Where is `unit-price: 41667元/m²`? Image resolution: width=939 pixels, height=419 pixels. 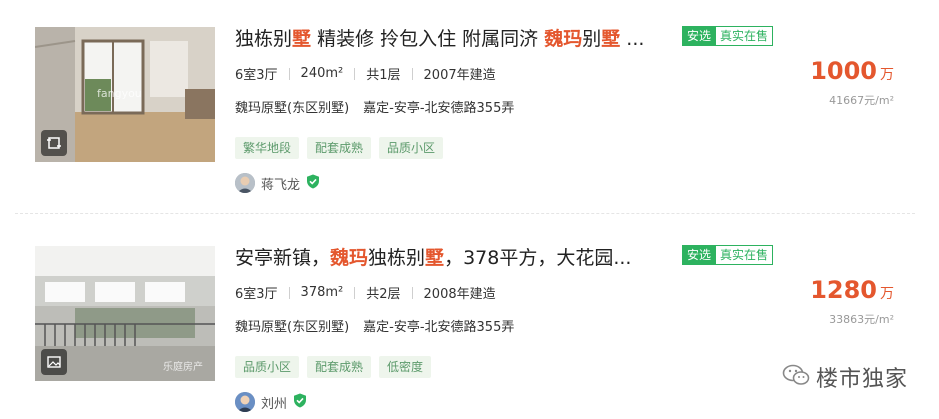
unit-price: 41667元/m² is located at coordinates (861, 100).